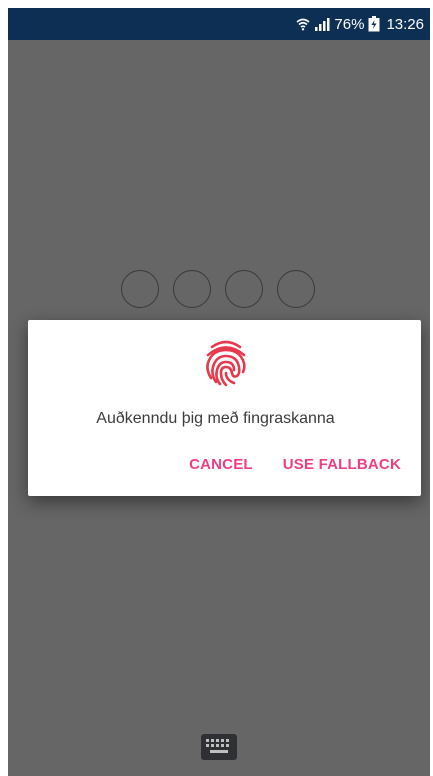  What do you see at coordinates (219, 24) in the screenshot?
I see `status-bar: 76% 13:26` at bounding box center [219, 24].